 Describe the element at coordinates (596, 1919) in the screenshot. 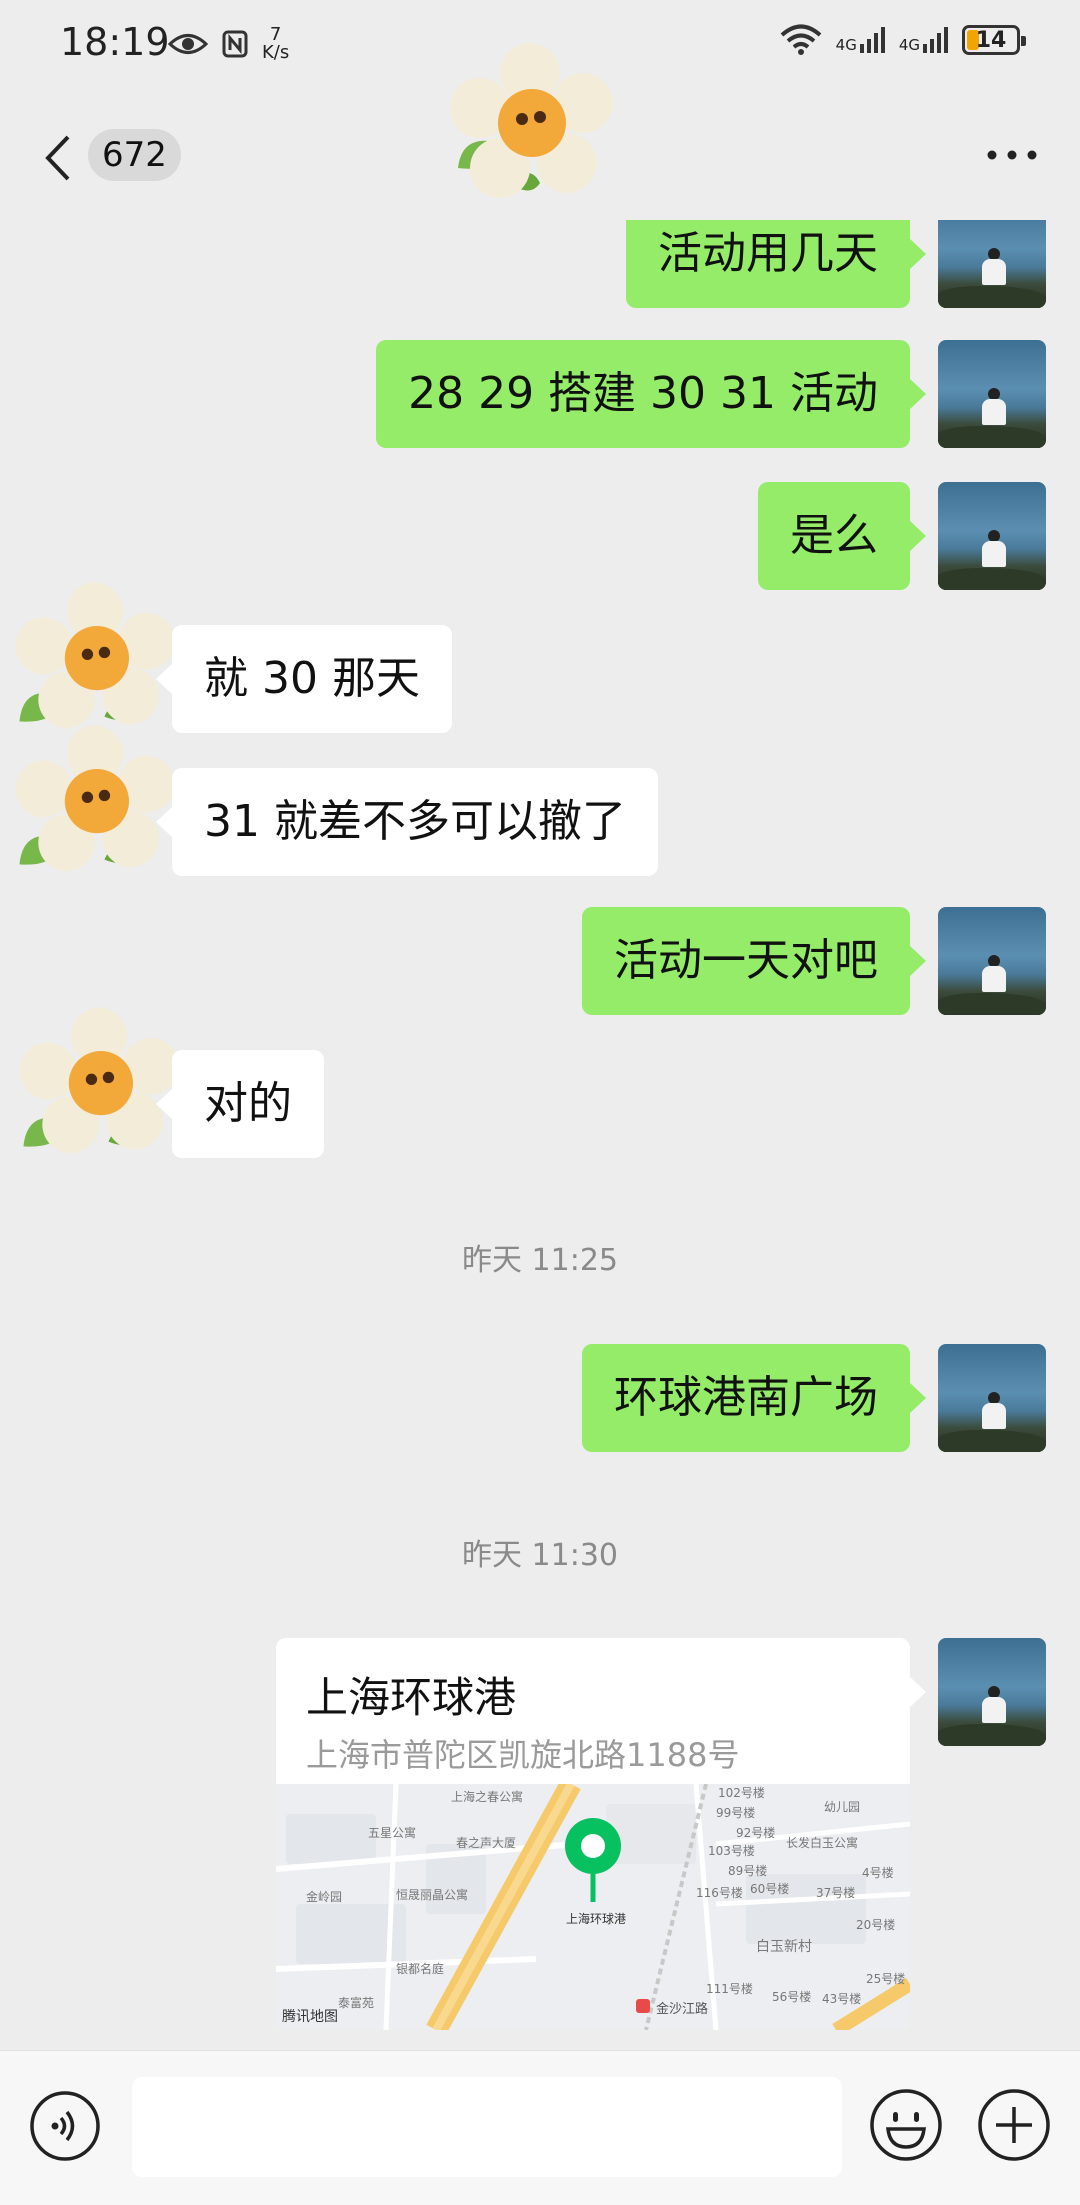

I see `map-pin-label: 上海环球港` at that location.